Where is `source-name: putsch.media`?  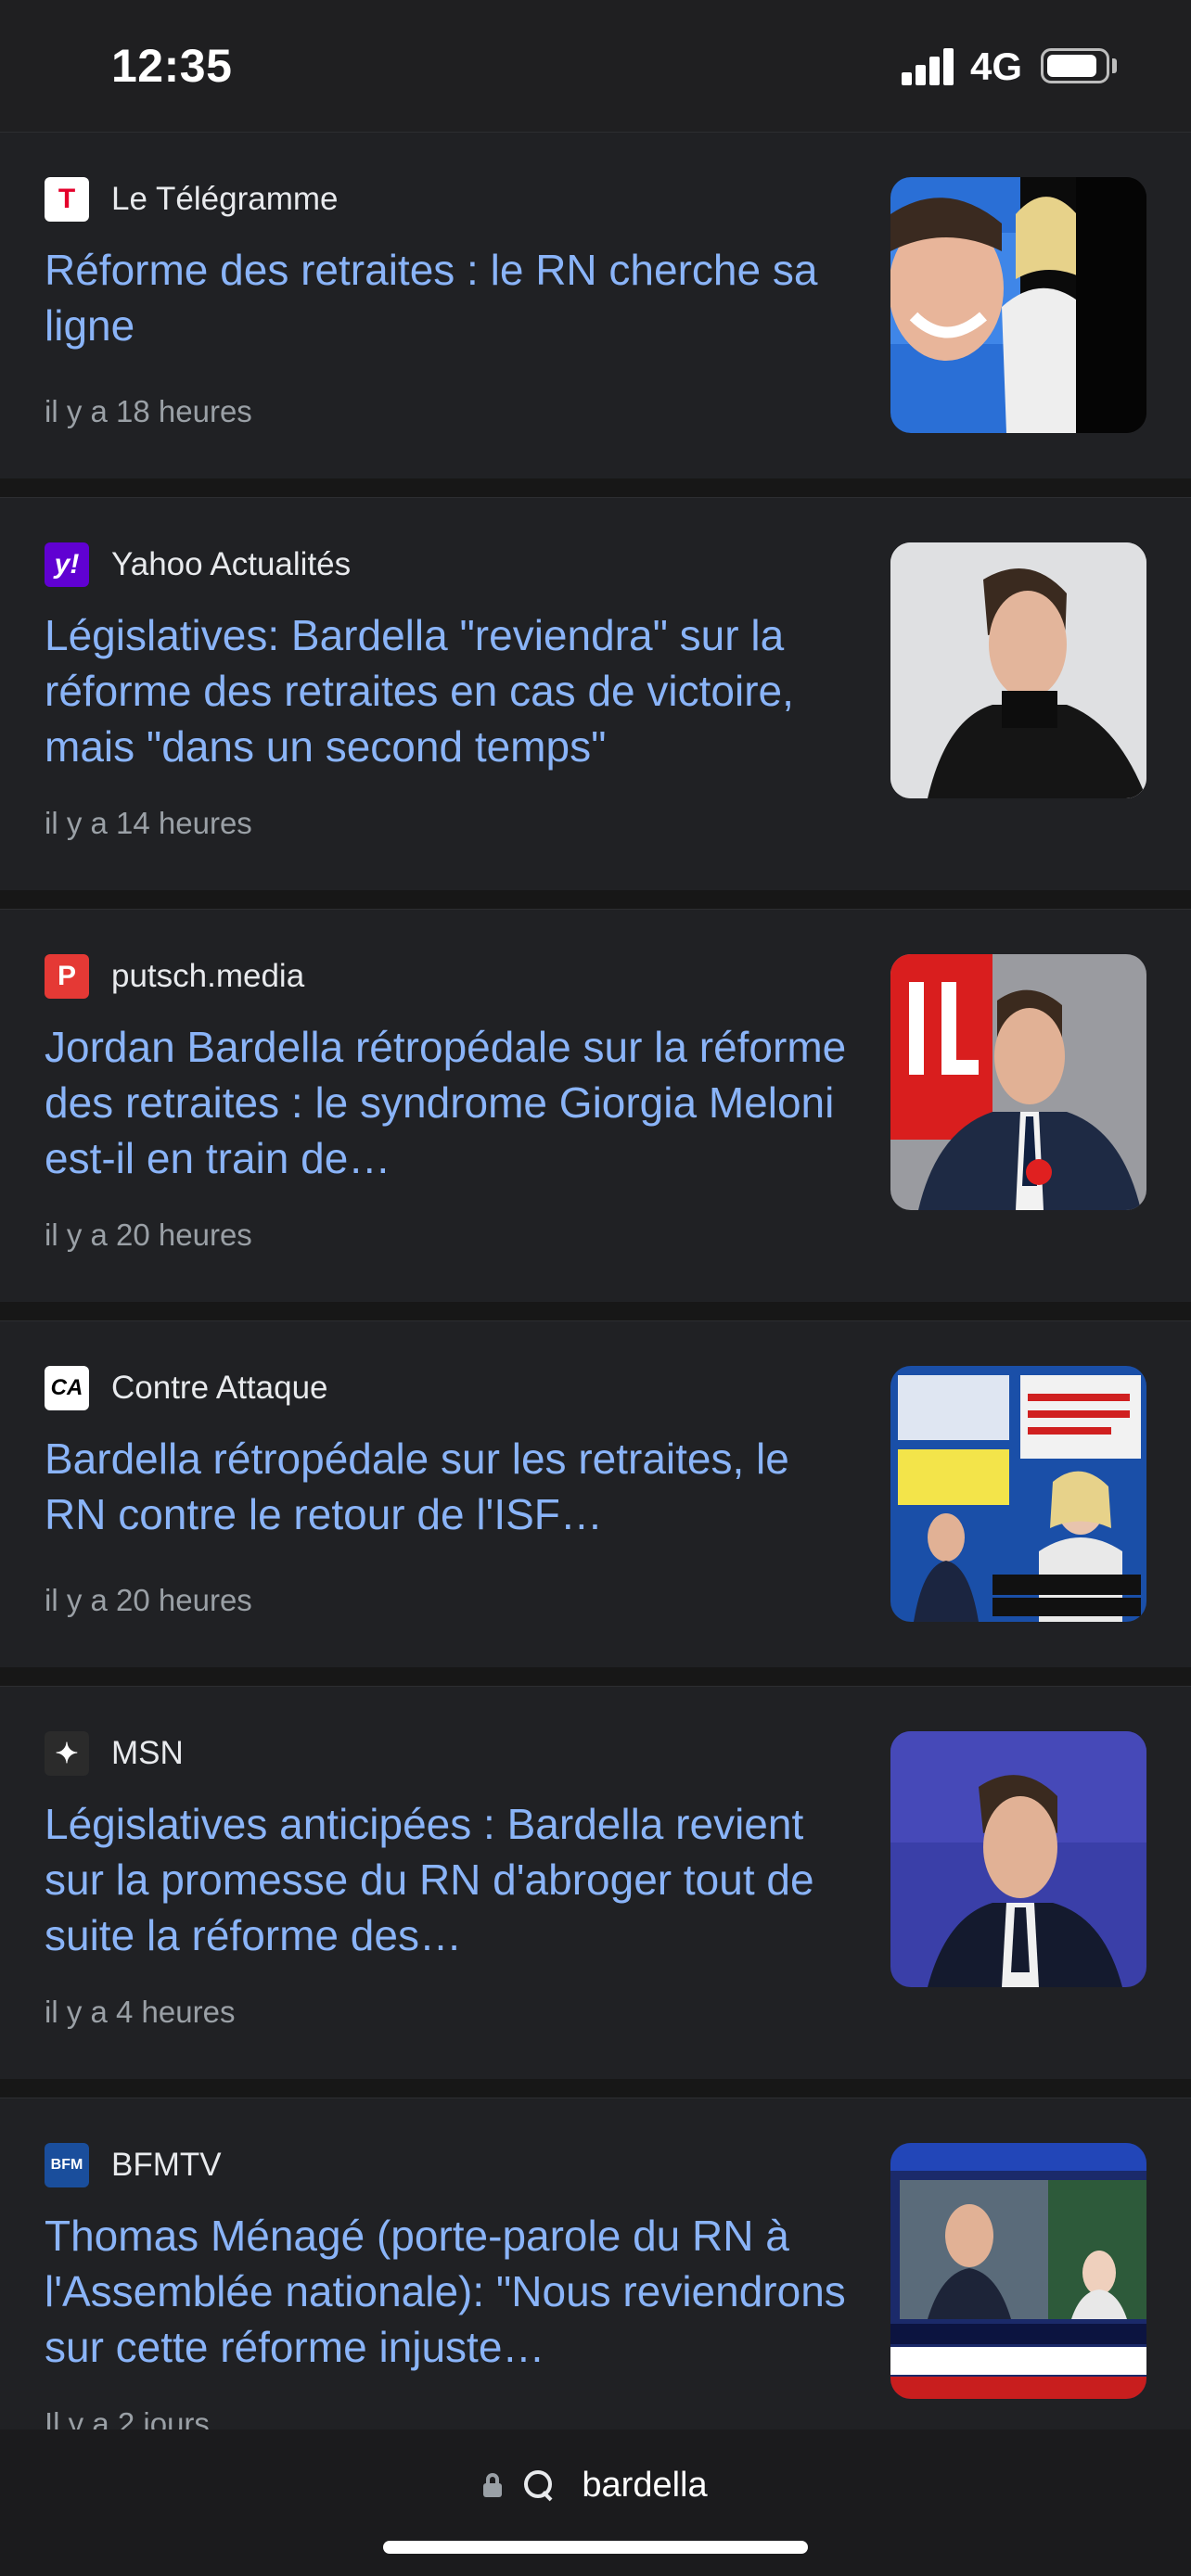
source-name: putsch.media is located at coordinates (208, 976).